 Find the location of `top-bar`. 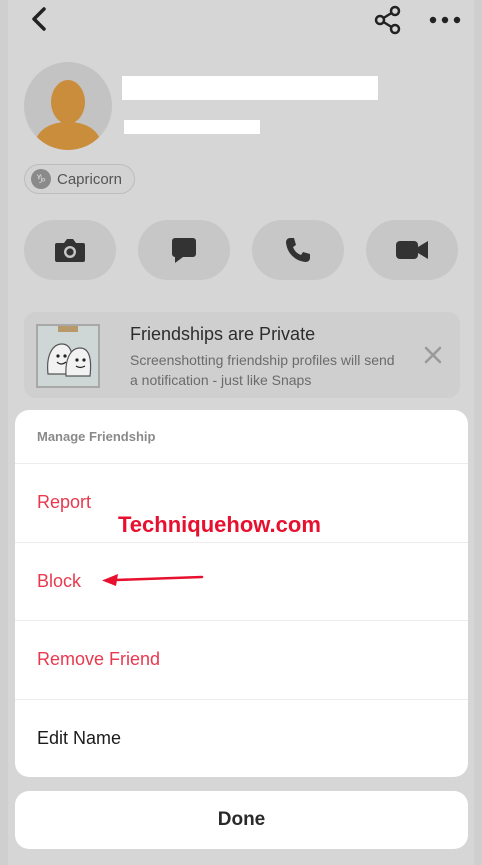

top-bar is located at coordinates (241, 20).